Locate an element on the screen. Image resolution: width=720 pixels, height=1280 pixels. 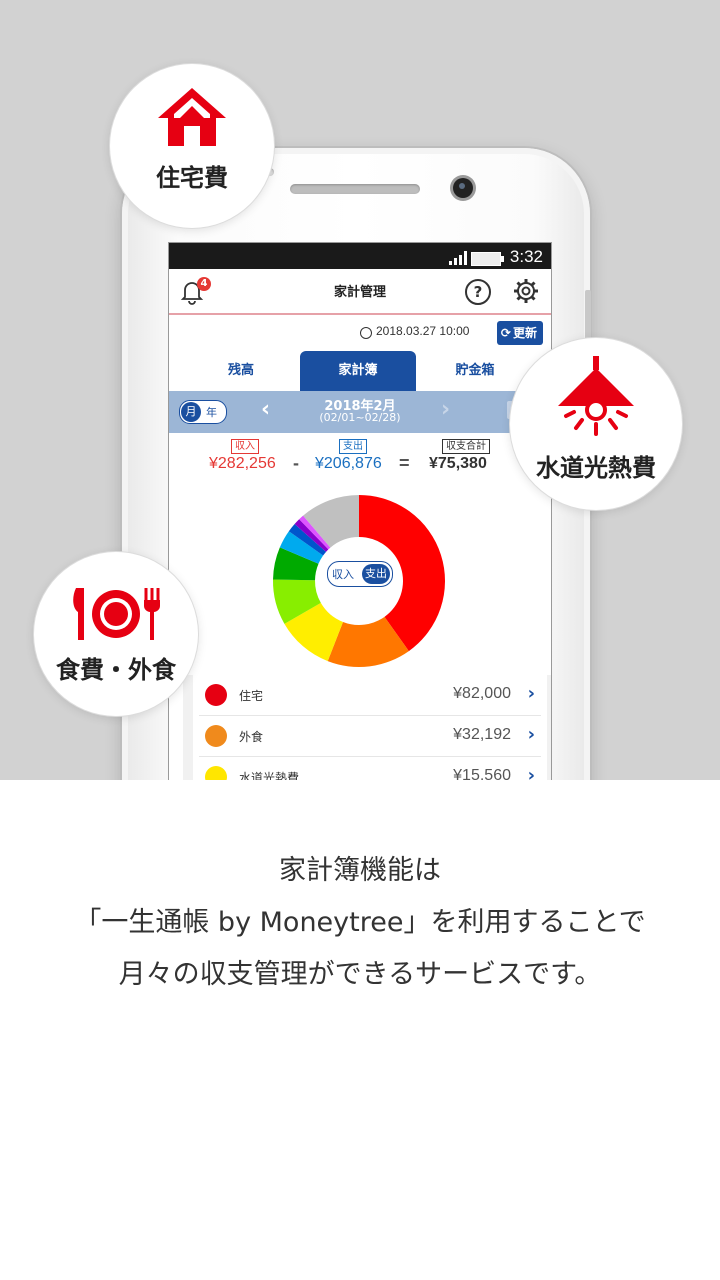
status-time: 3:32 is located at coordinates (526, 256).